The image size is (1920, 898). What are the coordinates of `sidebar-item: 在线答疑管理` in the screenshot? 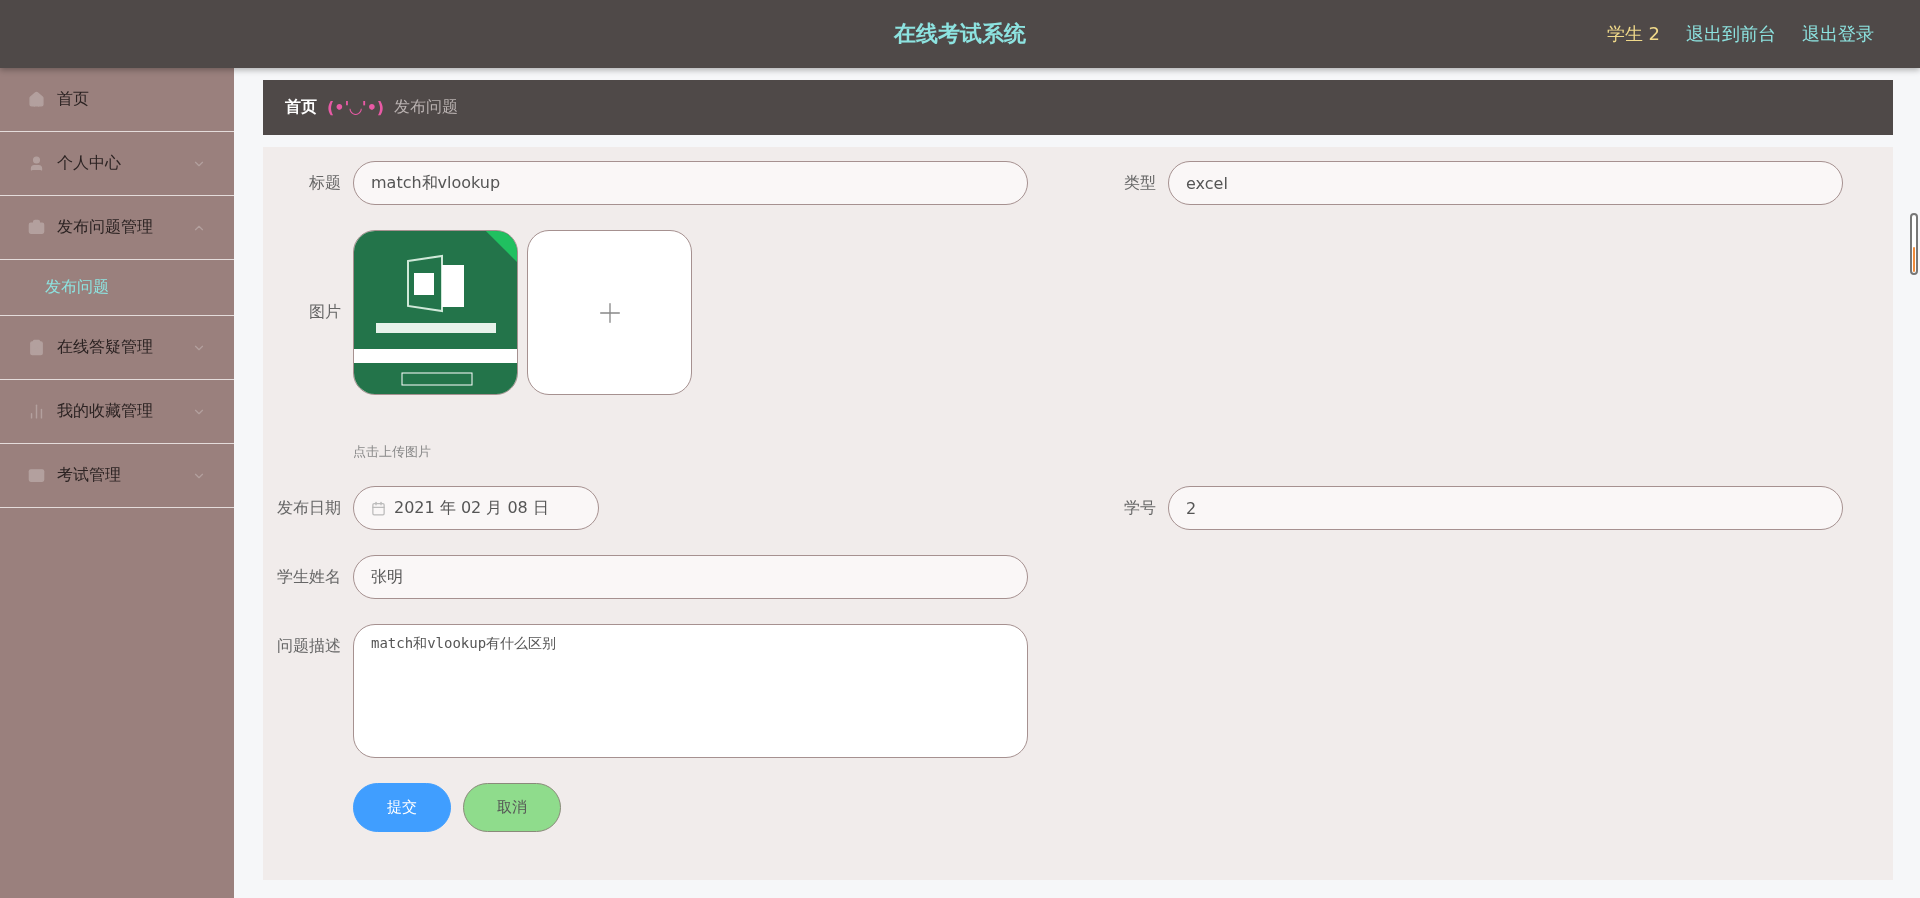 It's located at (117, 348).